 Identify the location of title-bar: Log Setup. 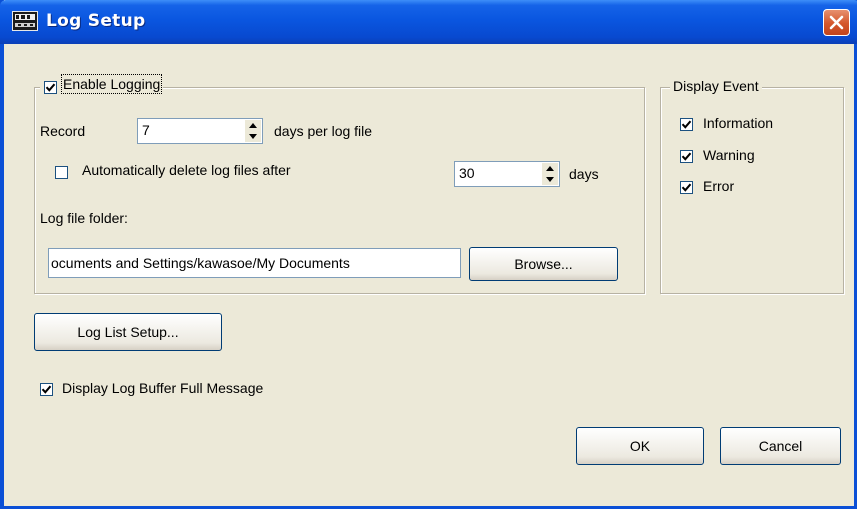
(428, 22).